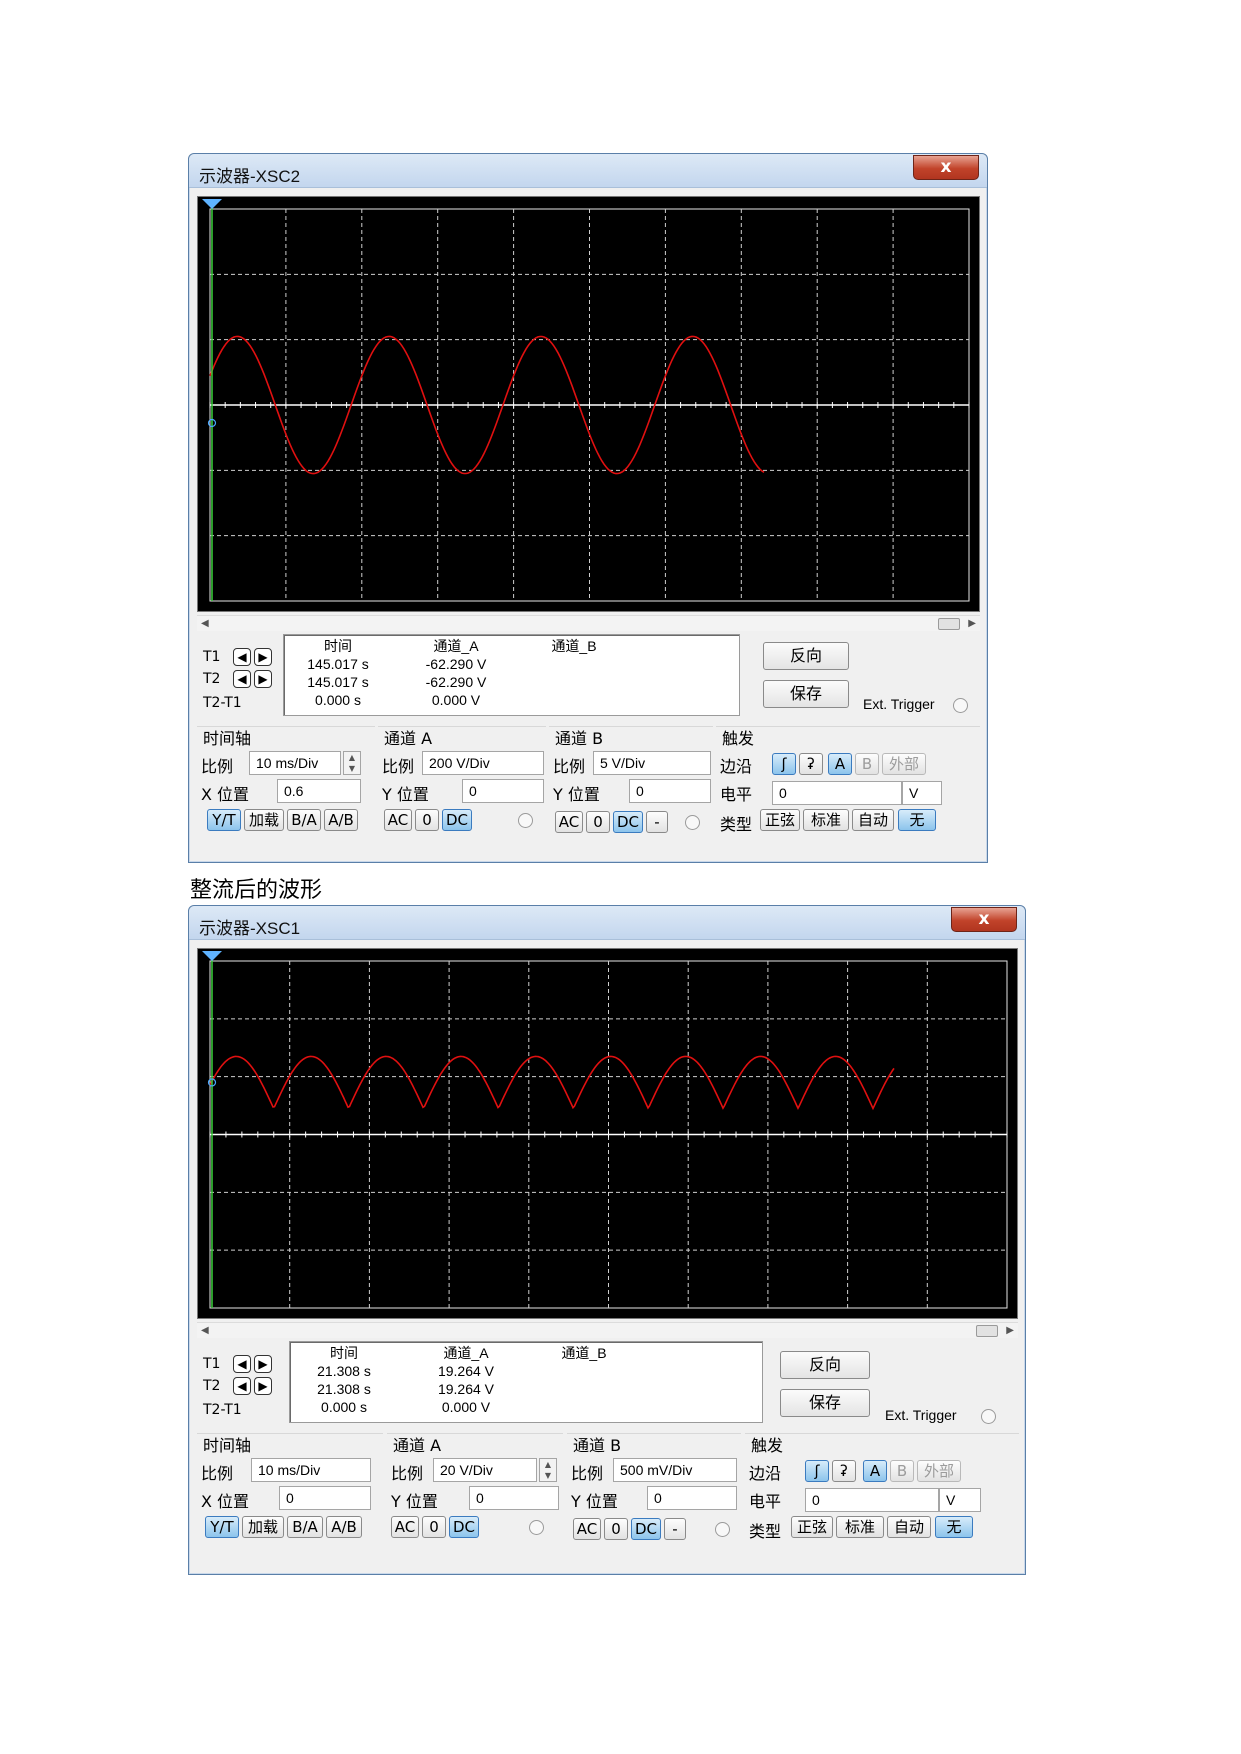 This screenshot has width=1241, height=1754. Describe the element at coordinates (325, 1498) in the screenshot. I see `timebase-xpos-input: 0` at that location.